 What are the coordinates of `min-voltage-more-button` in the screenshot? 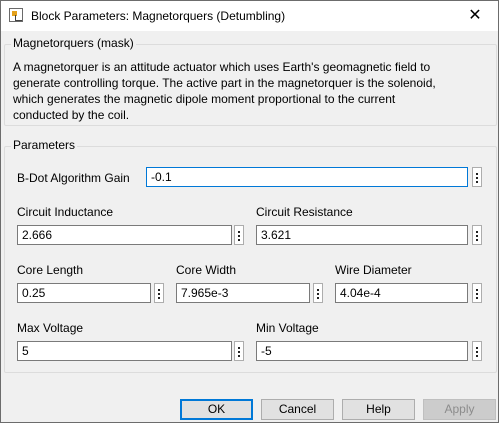 It's located at (477, 351).